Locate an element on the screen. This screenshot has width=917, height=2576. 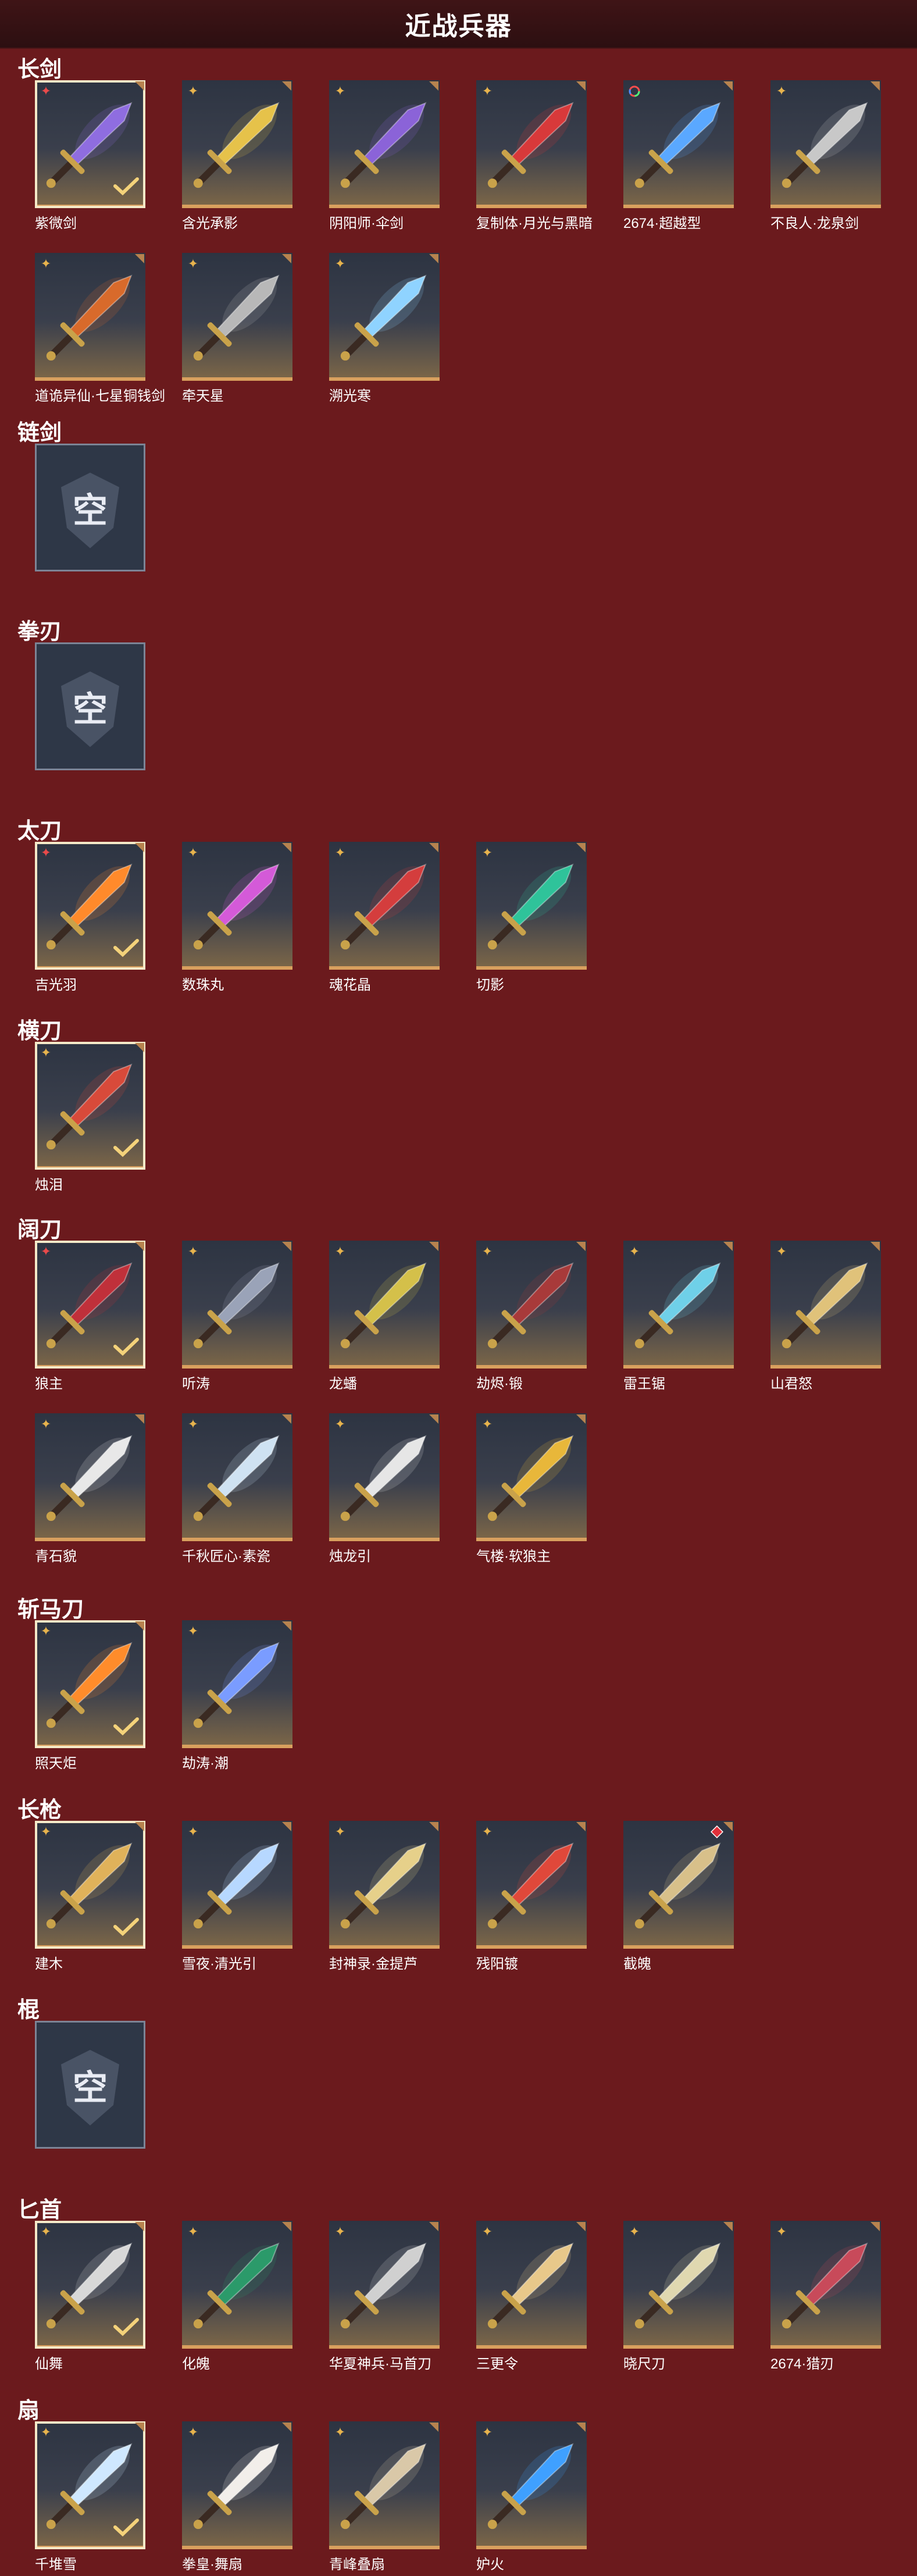
red-gem-rarity-icon is located at coordinates (717, 1832).